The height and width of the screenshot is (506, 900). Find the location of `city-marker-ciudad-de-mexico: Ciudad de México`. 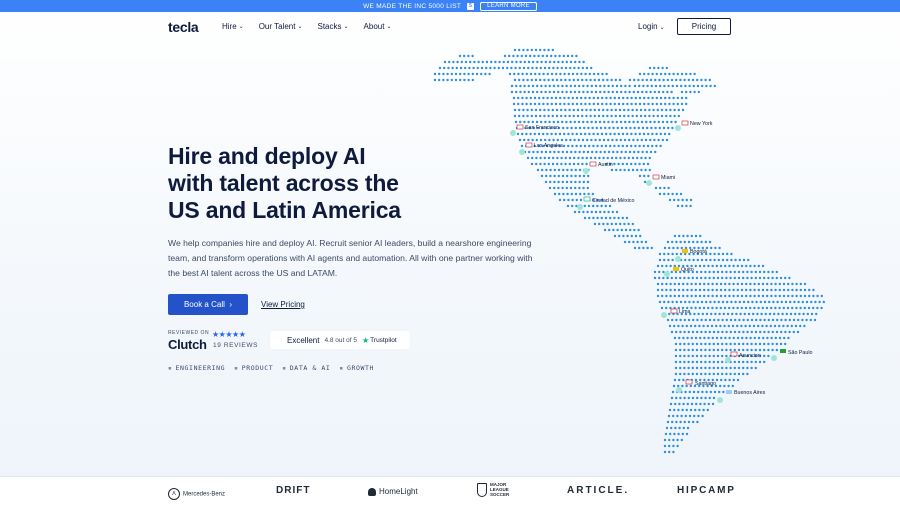

city-marker-ciudad-de-mexico: Ciudad de México is located at coordinates (605, 203).